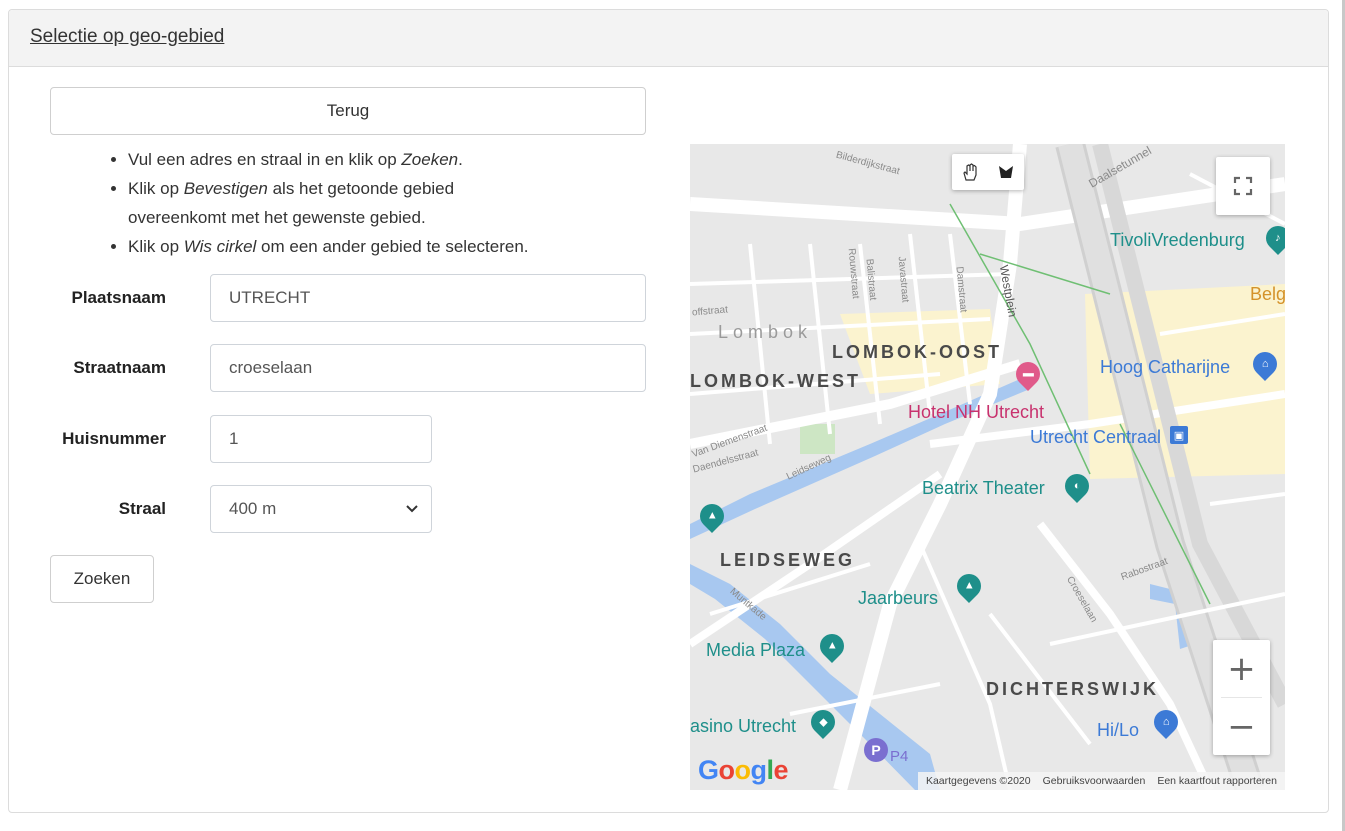 The height and width of the screenshot is (831, 1345). Describe the element at coordinates (1165, 367) in the screenshot. I see `poi-hoog-catharijne: Hoog Catharijne` at that location.